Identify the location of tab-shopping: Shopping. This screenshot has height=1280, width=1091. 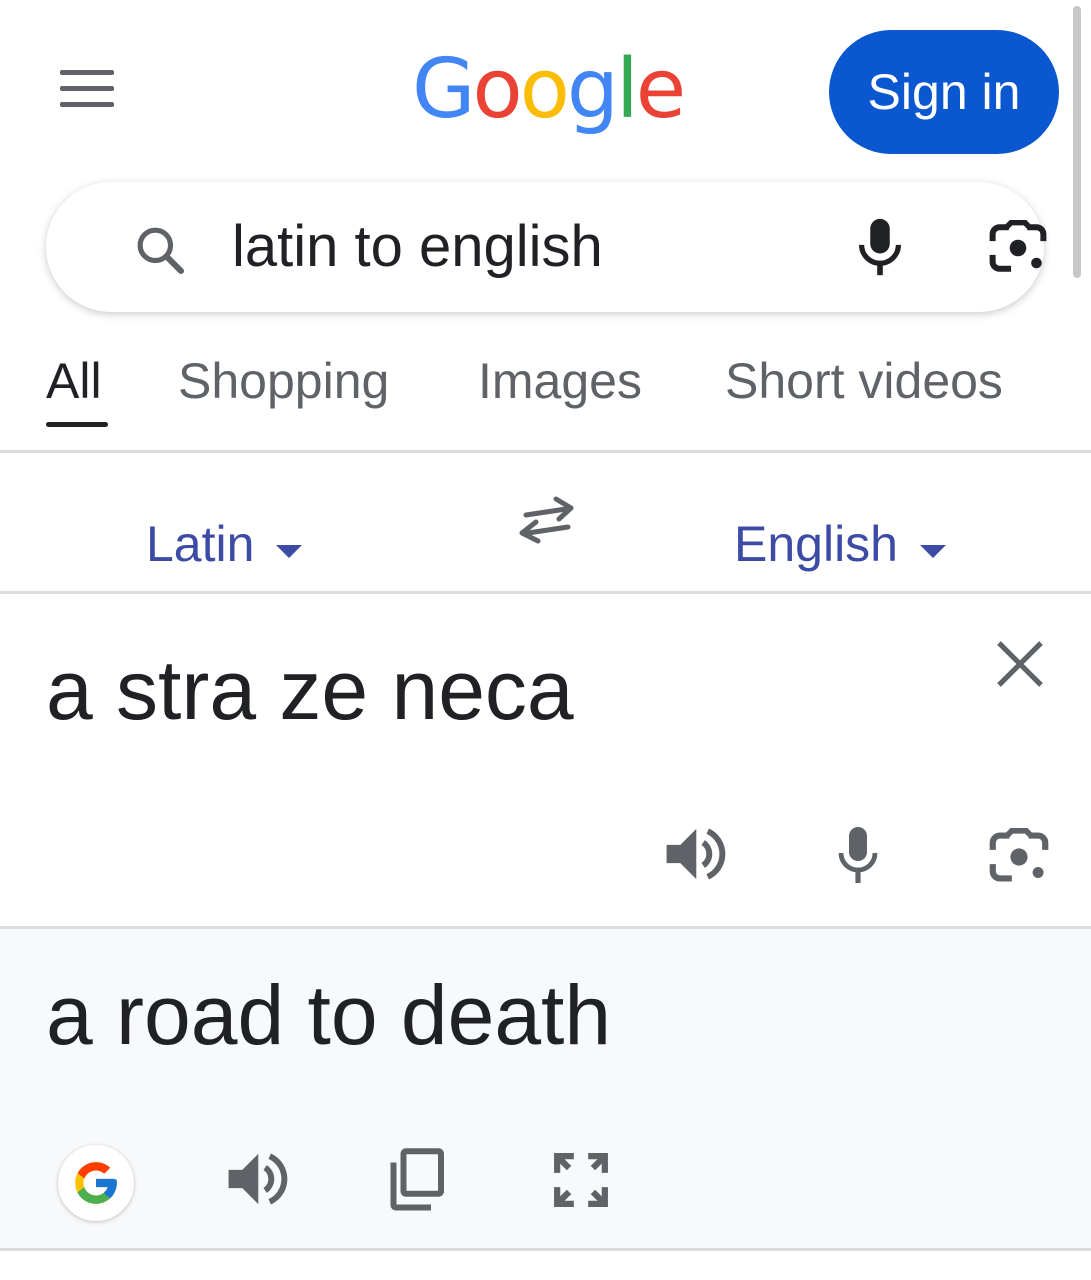
(283, 381).